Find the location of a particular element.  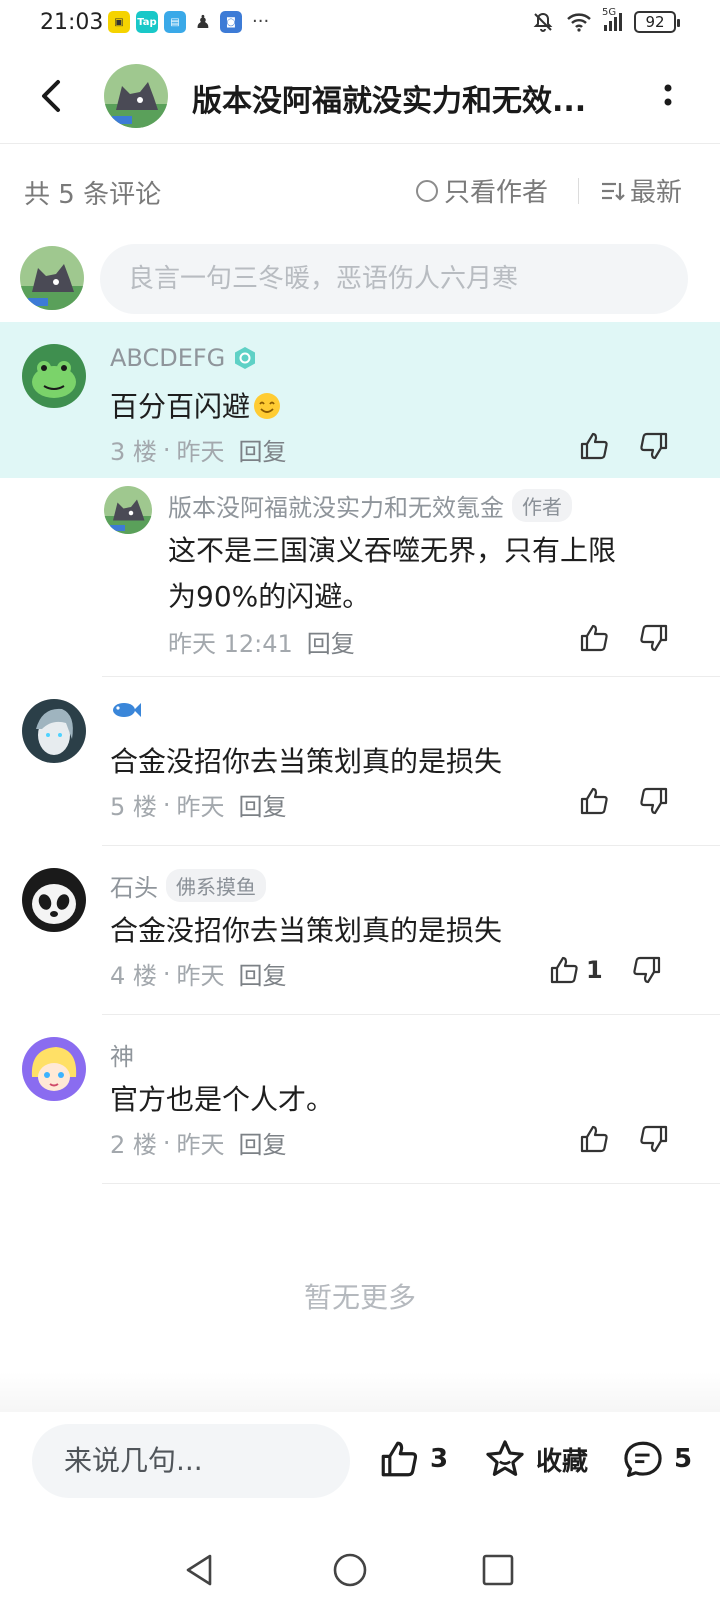

back-button is located at coordinates (52, 96).